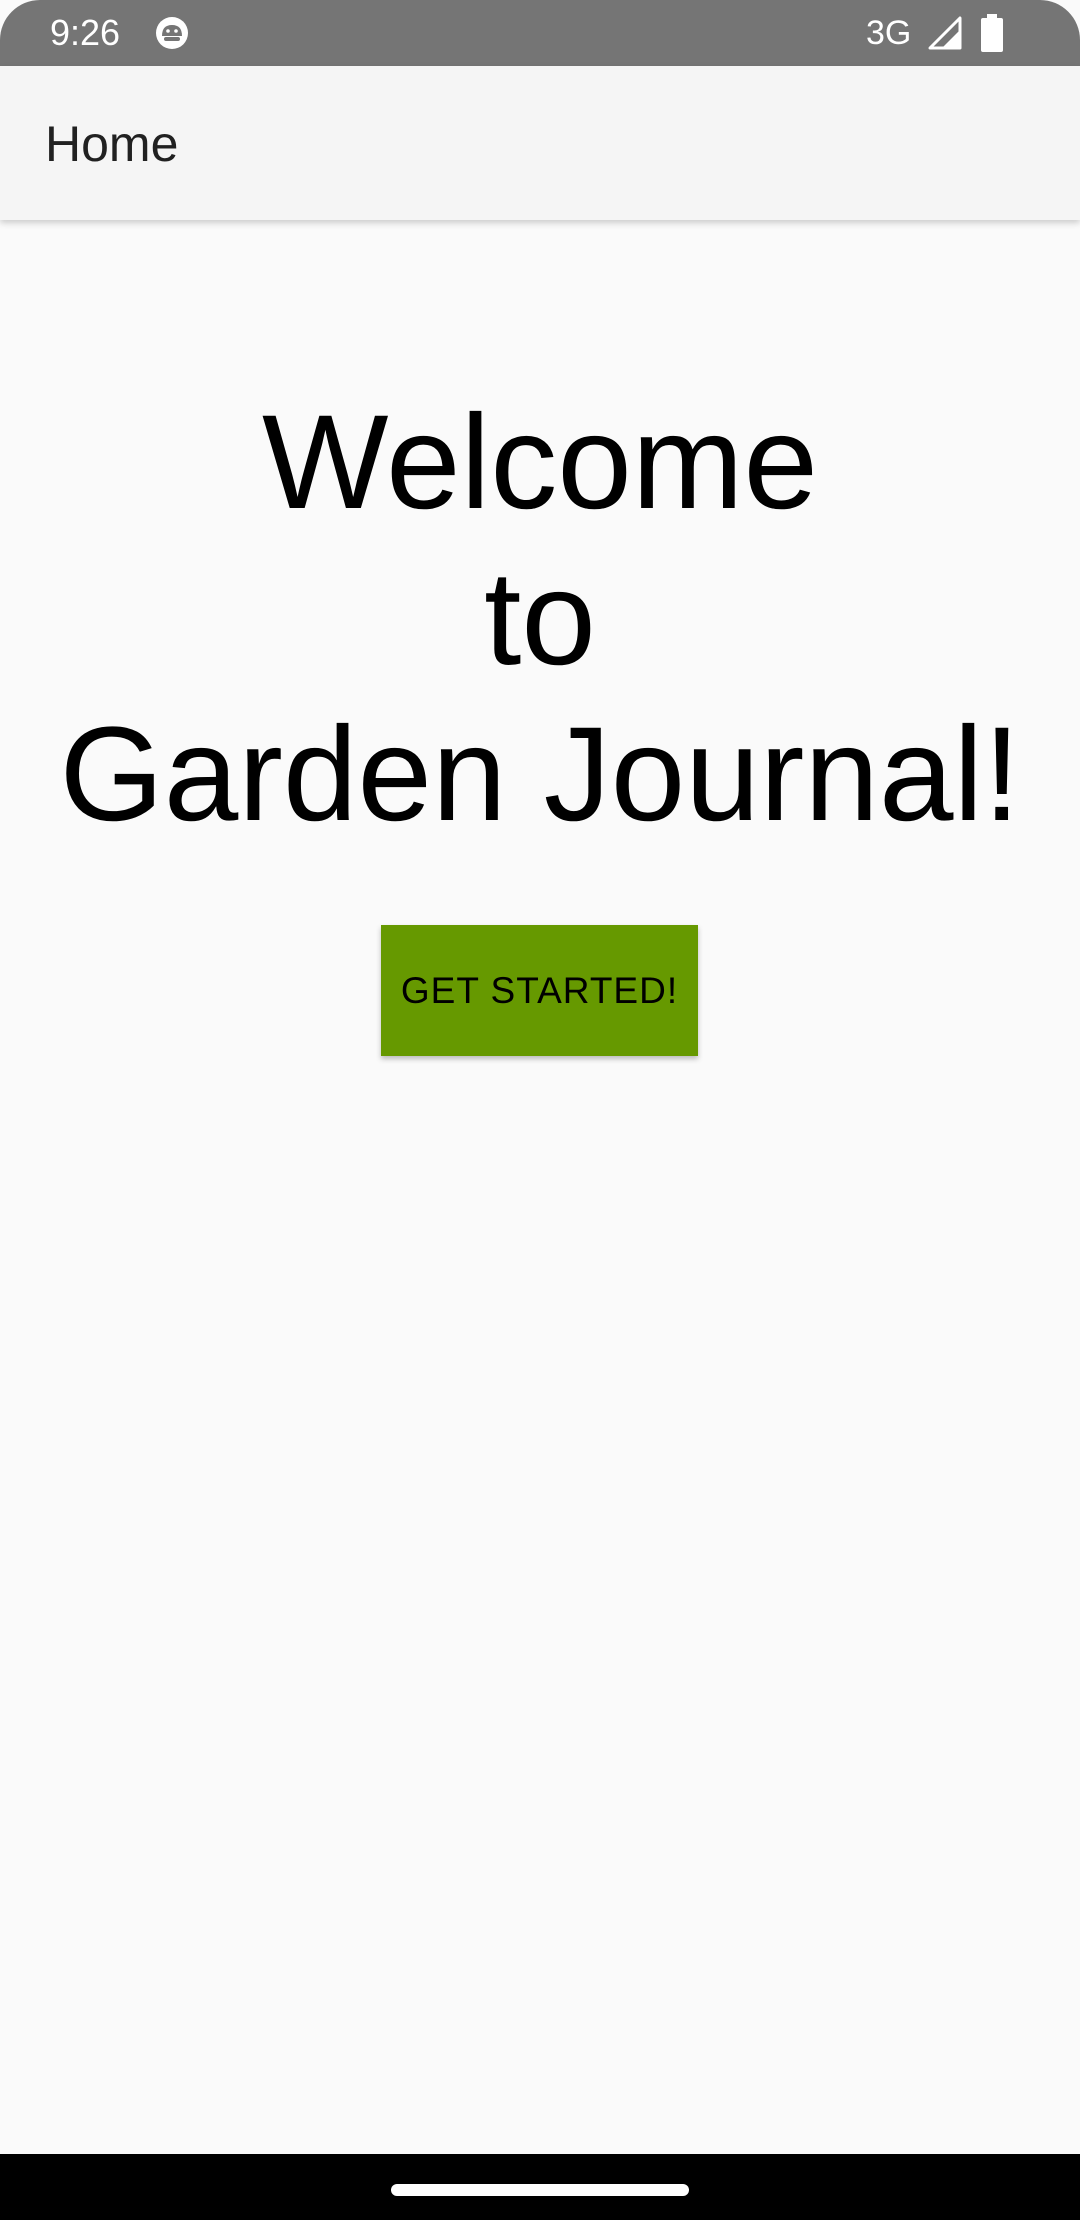  Describe the element at coordinates (540, 2190) in the screenshot. I see `home-gesture-handle` at that location.